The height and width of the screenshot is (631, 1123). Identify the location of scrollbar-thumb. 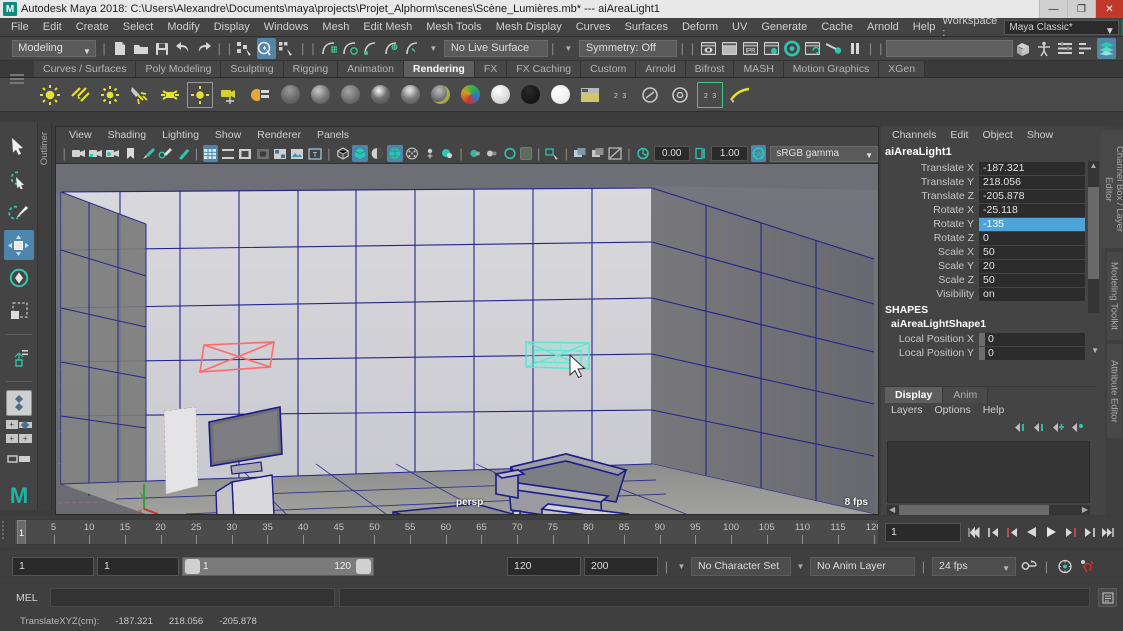
(974, 510).